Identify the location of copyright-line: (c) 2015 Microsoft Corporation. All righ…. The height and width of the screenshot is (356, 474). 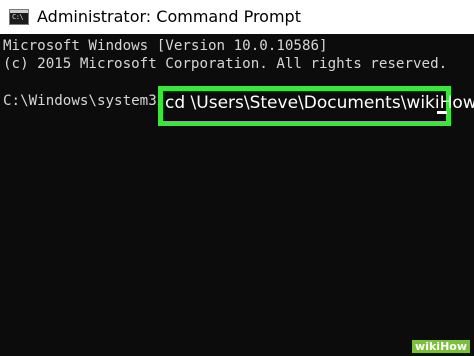
(225, 64).